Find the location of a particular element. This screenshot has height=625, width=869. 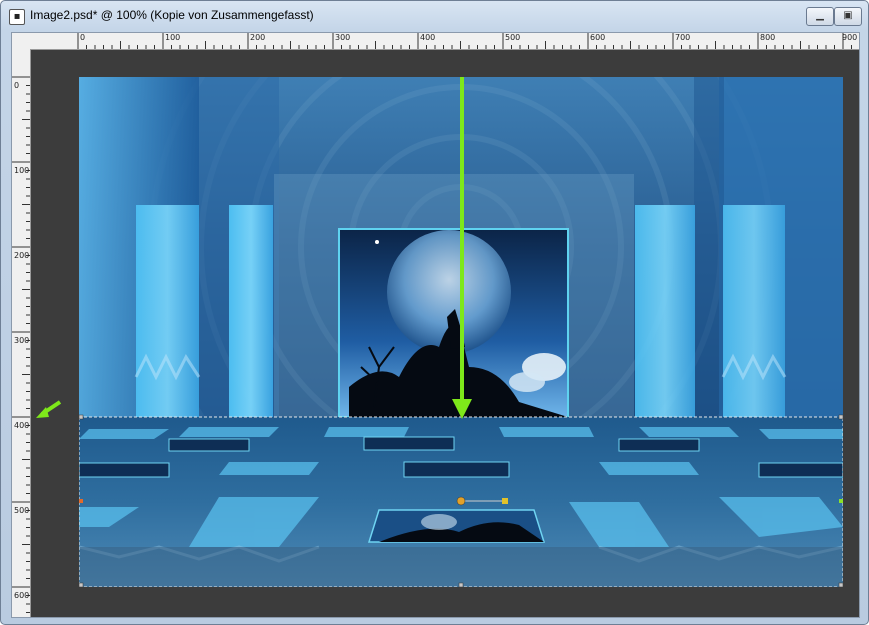

vertical-ruler-ticks is located at coordinates (21, 344).